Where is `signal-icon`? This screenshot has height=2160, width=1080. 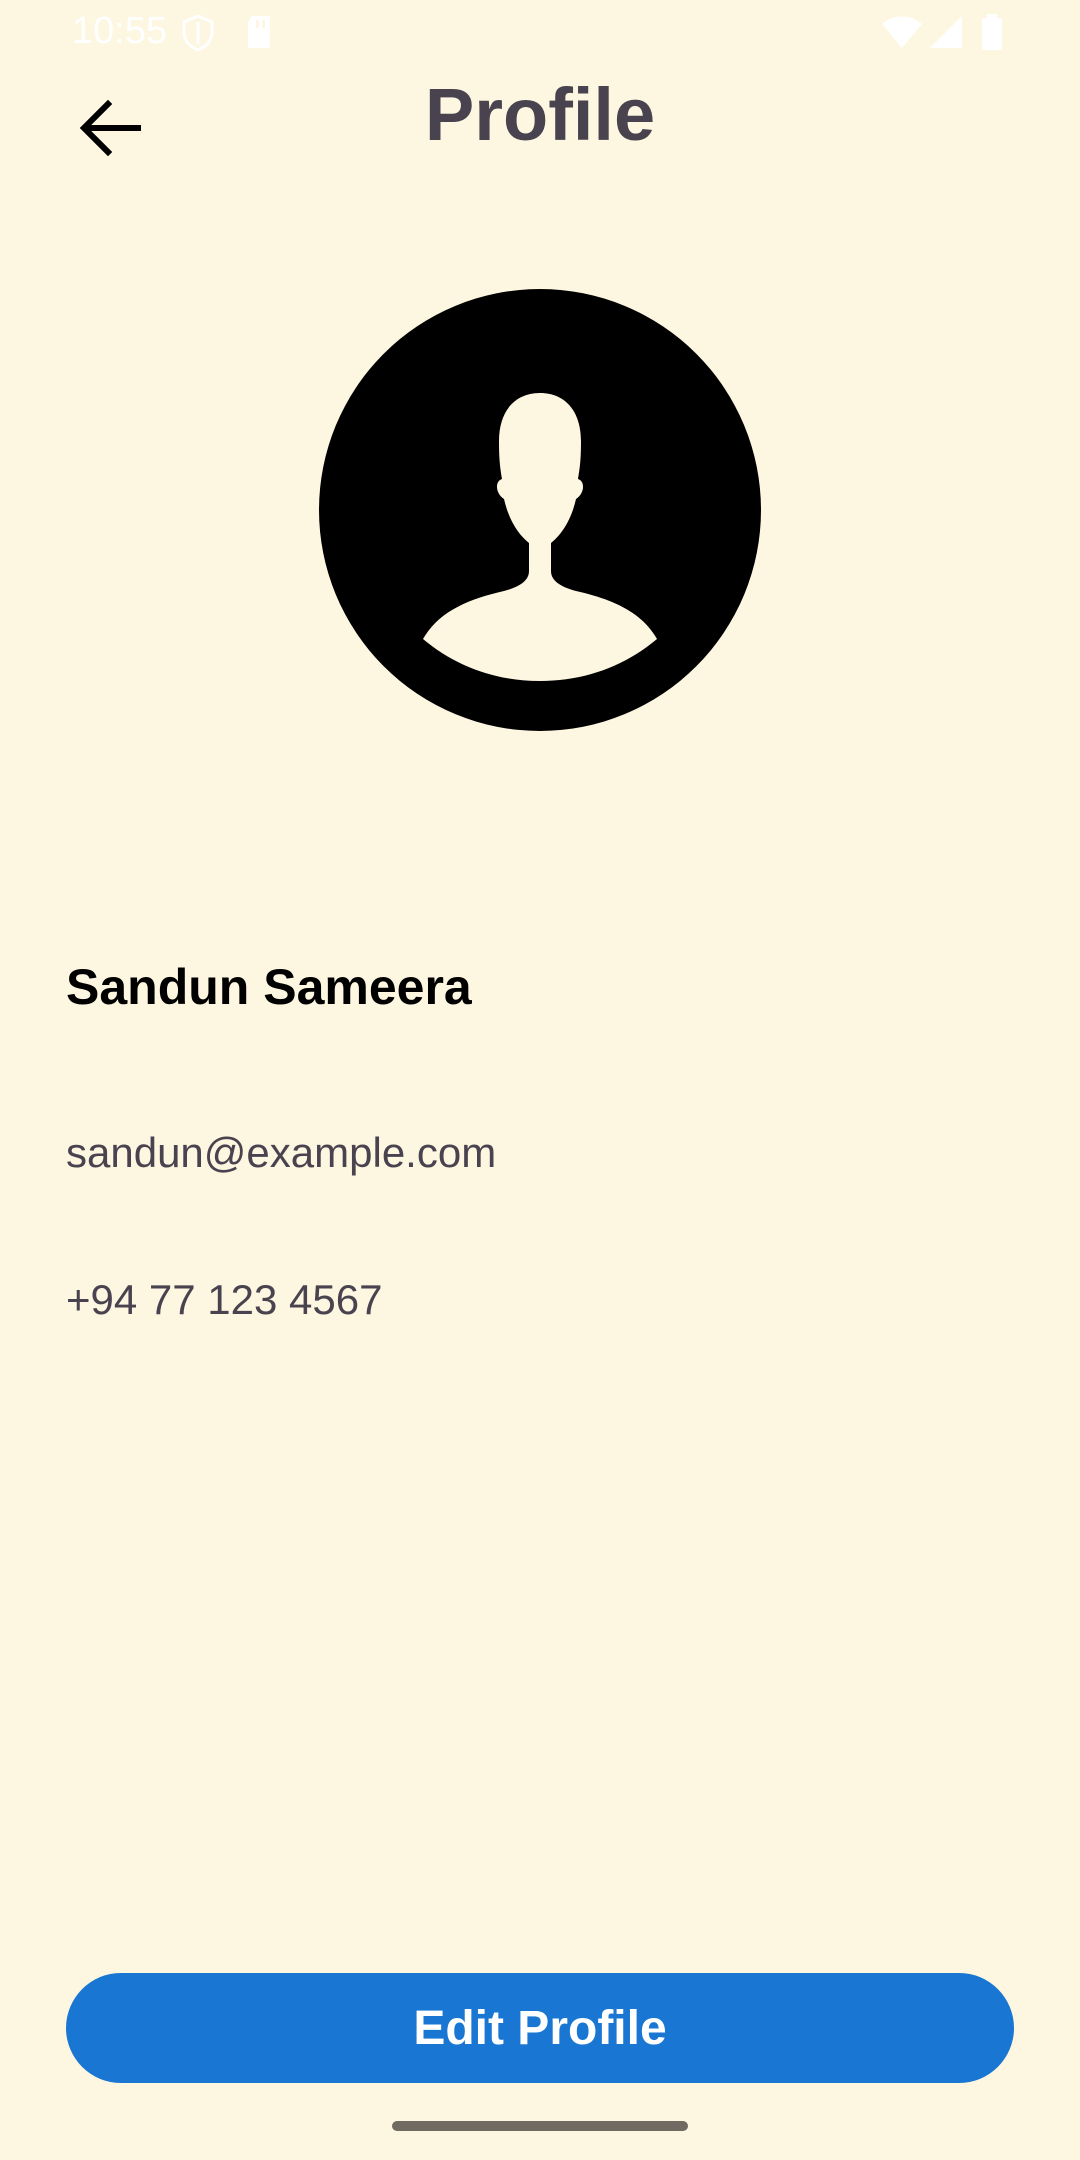
signal-icon is located at coordinates (946, 34).